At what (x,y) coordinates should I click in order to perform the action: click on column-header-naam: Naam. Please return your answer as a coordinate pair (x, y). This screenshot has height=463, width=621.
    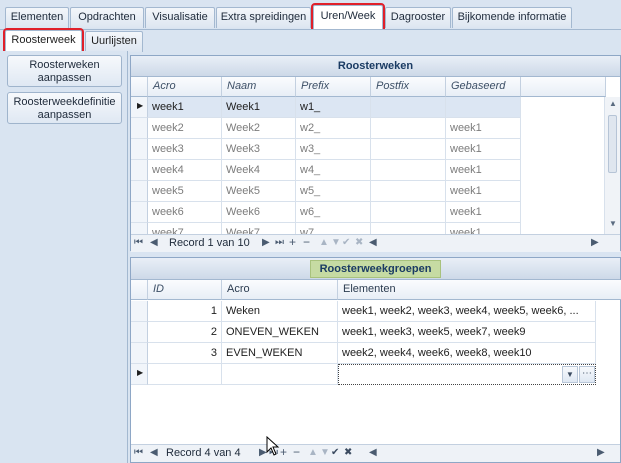
    Looking at the image, I should click on (259, 87).